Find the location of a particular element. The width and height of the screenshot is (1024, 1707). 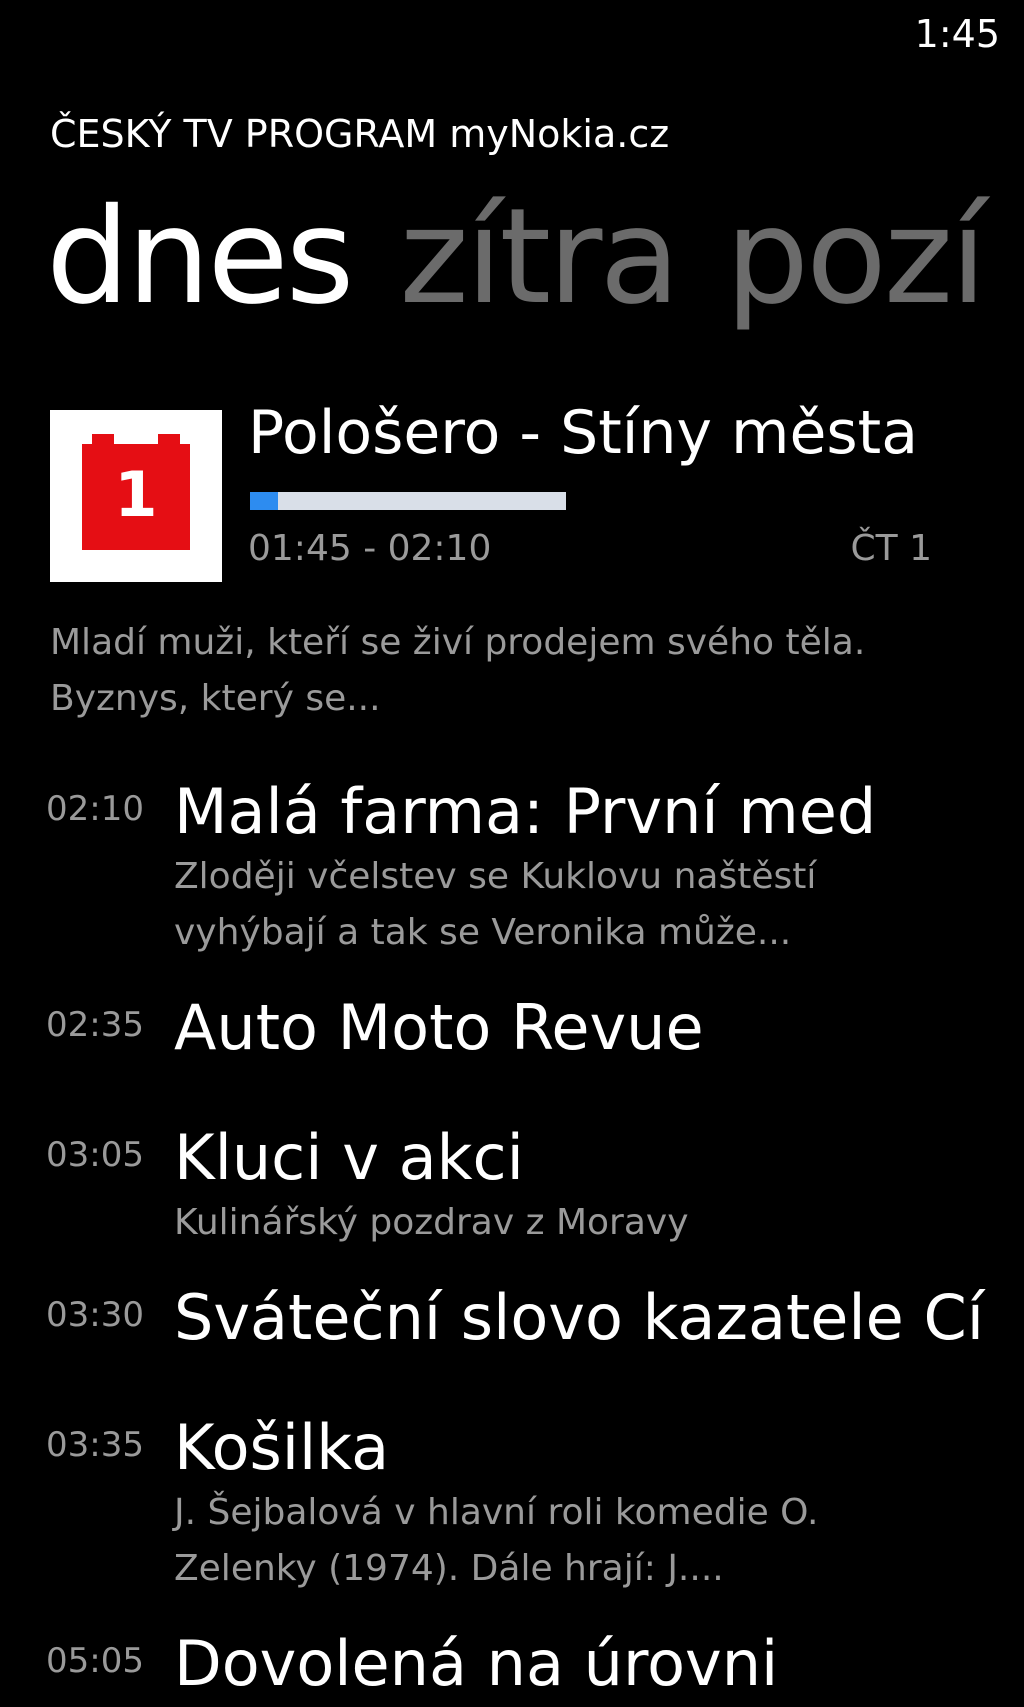

program-time: 02:35 is located at coordinates (95, 1025).